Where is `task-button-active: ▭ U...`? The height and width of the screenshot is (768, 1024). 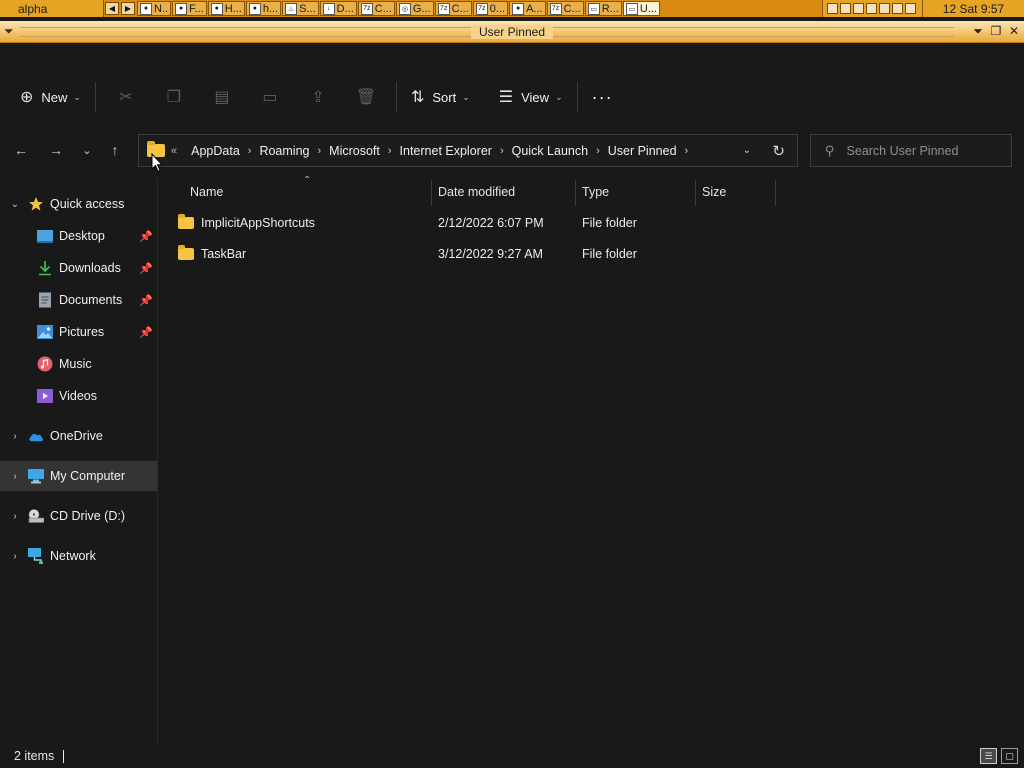
task-button-active: ▭ U... is located at coordinates (641, 8).